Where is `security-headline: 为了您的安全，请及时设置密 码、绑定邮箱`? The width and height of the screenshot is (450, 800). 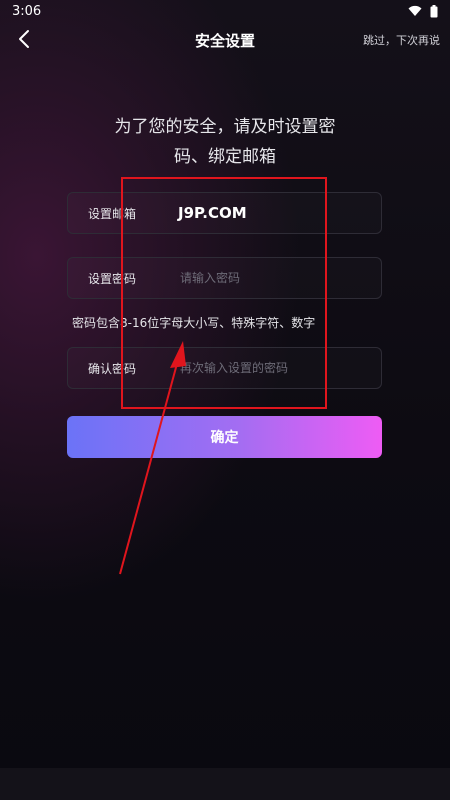
security-headline: 为了您的安全，请及时设置密 码、绑定邮箱 is located at coordinates (225, 142).